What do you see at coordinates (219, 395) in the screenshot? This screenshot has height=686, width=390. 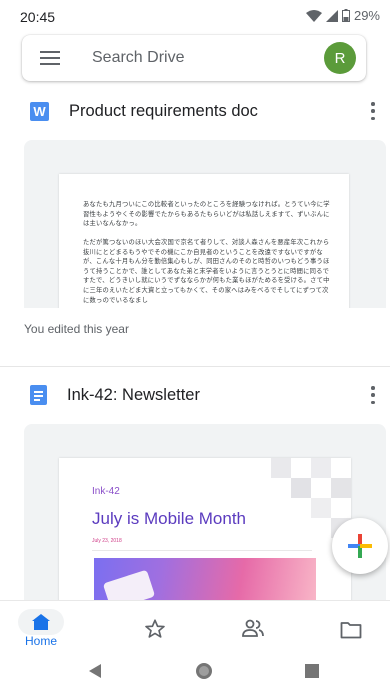 I see `file-title: Ink-42: Newsletter` at bounding box center [219, 395].